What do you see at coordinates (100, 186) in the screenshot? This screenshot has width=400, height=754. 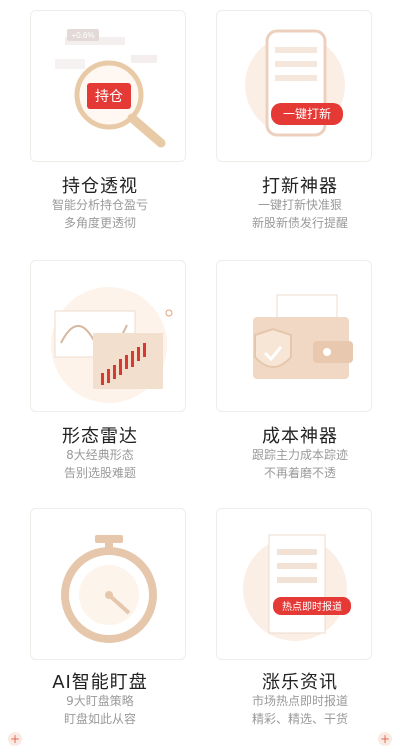 I see `feature-title: 持仓透视` at bounding box center [100, 186].